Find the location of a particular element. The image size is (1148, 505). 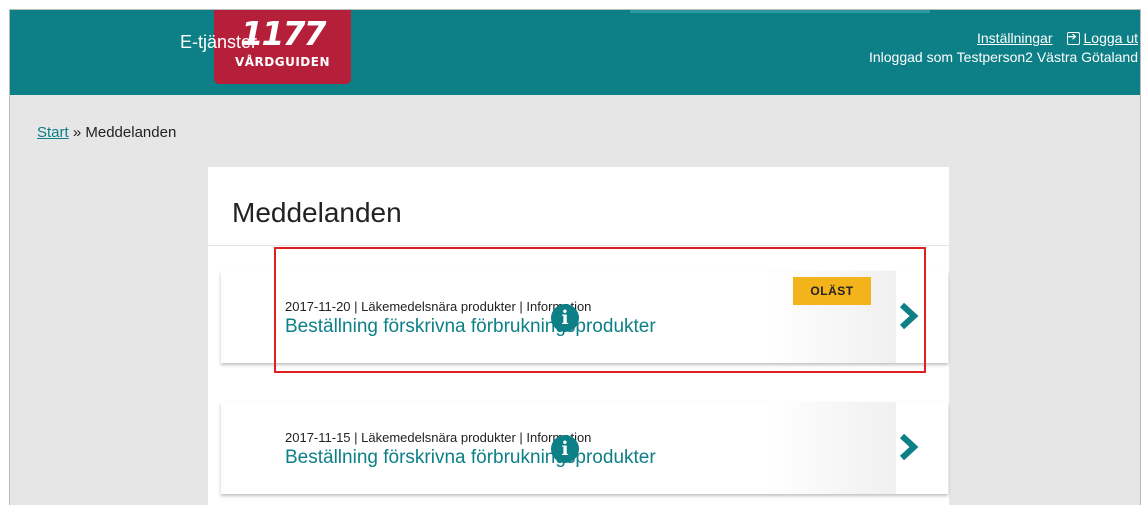

logout-label: Logga ut is located at coordinates (1111, 38).